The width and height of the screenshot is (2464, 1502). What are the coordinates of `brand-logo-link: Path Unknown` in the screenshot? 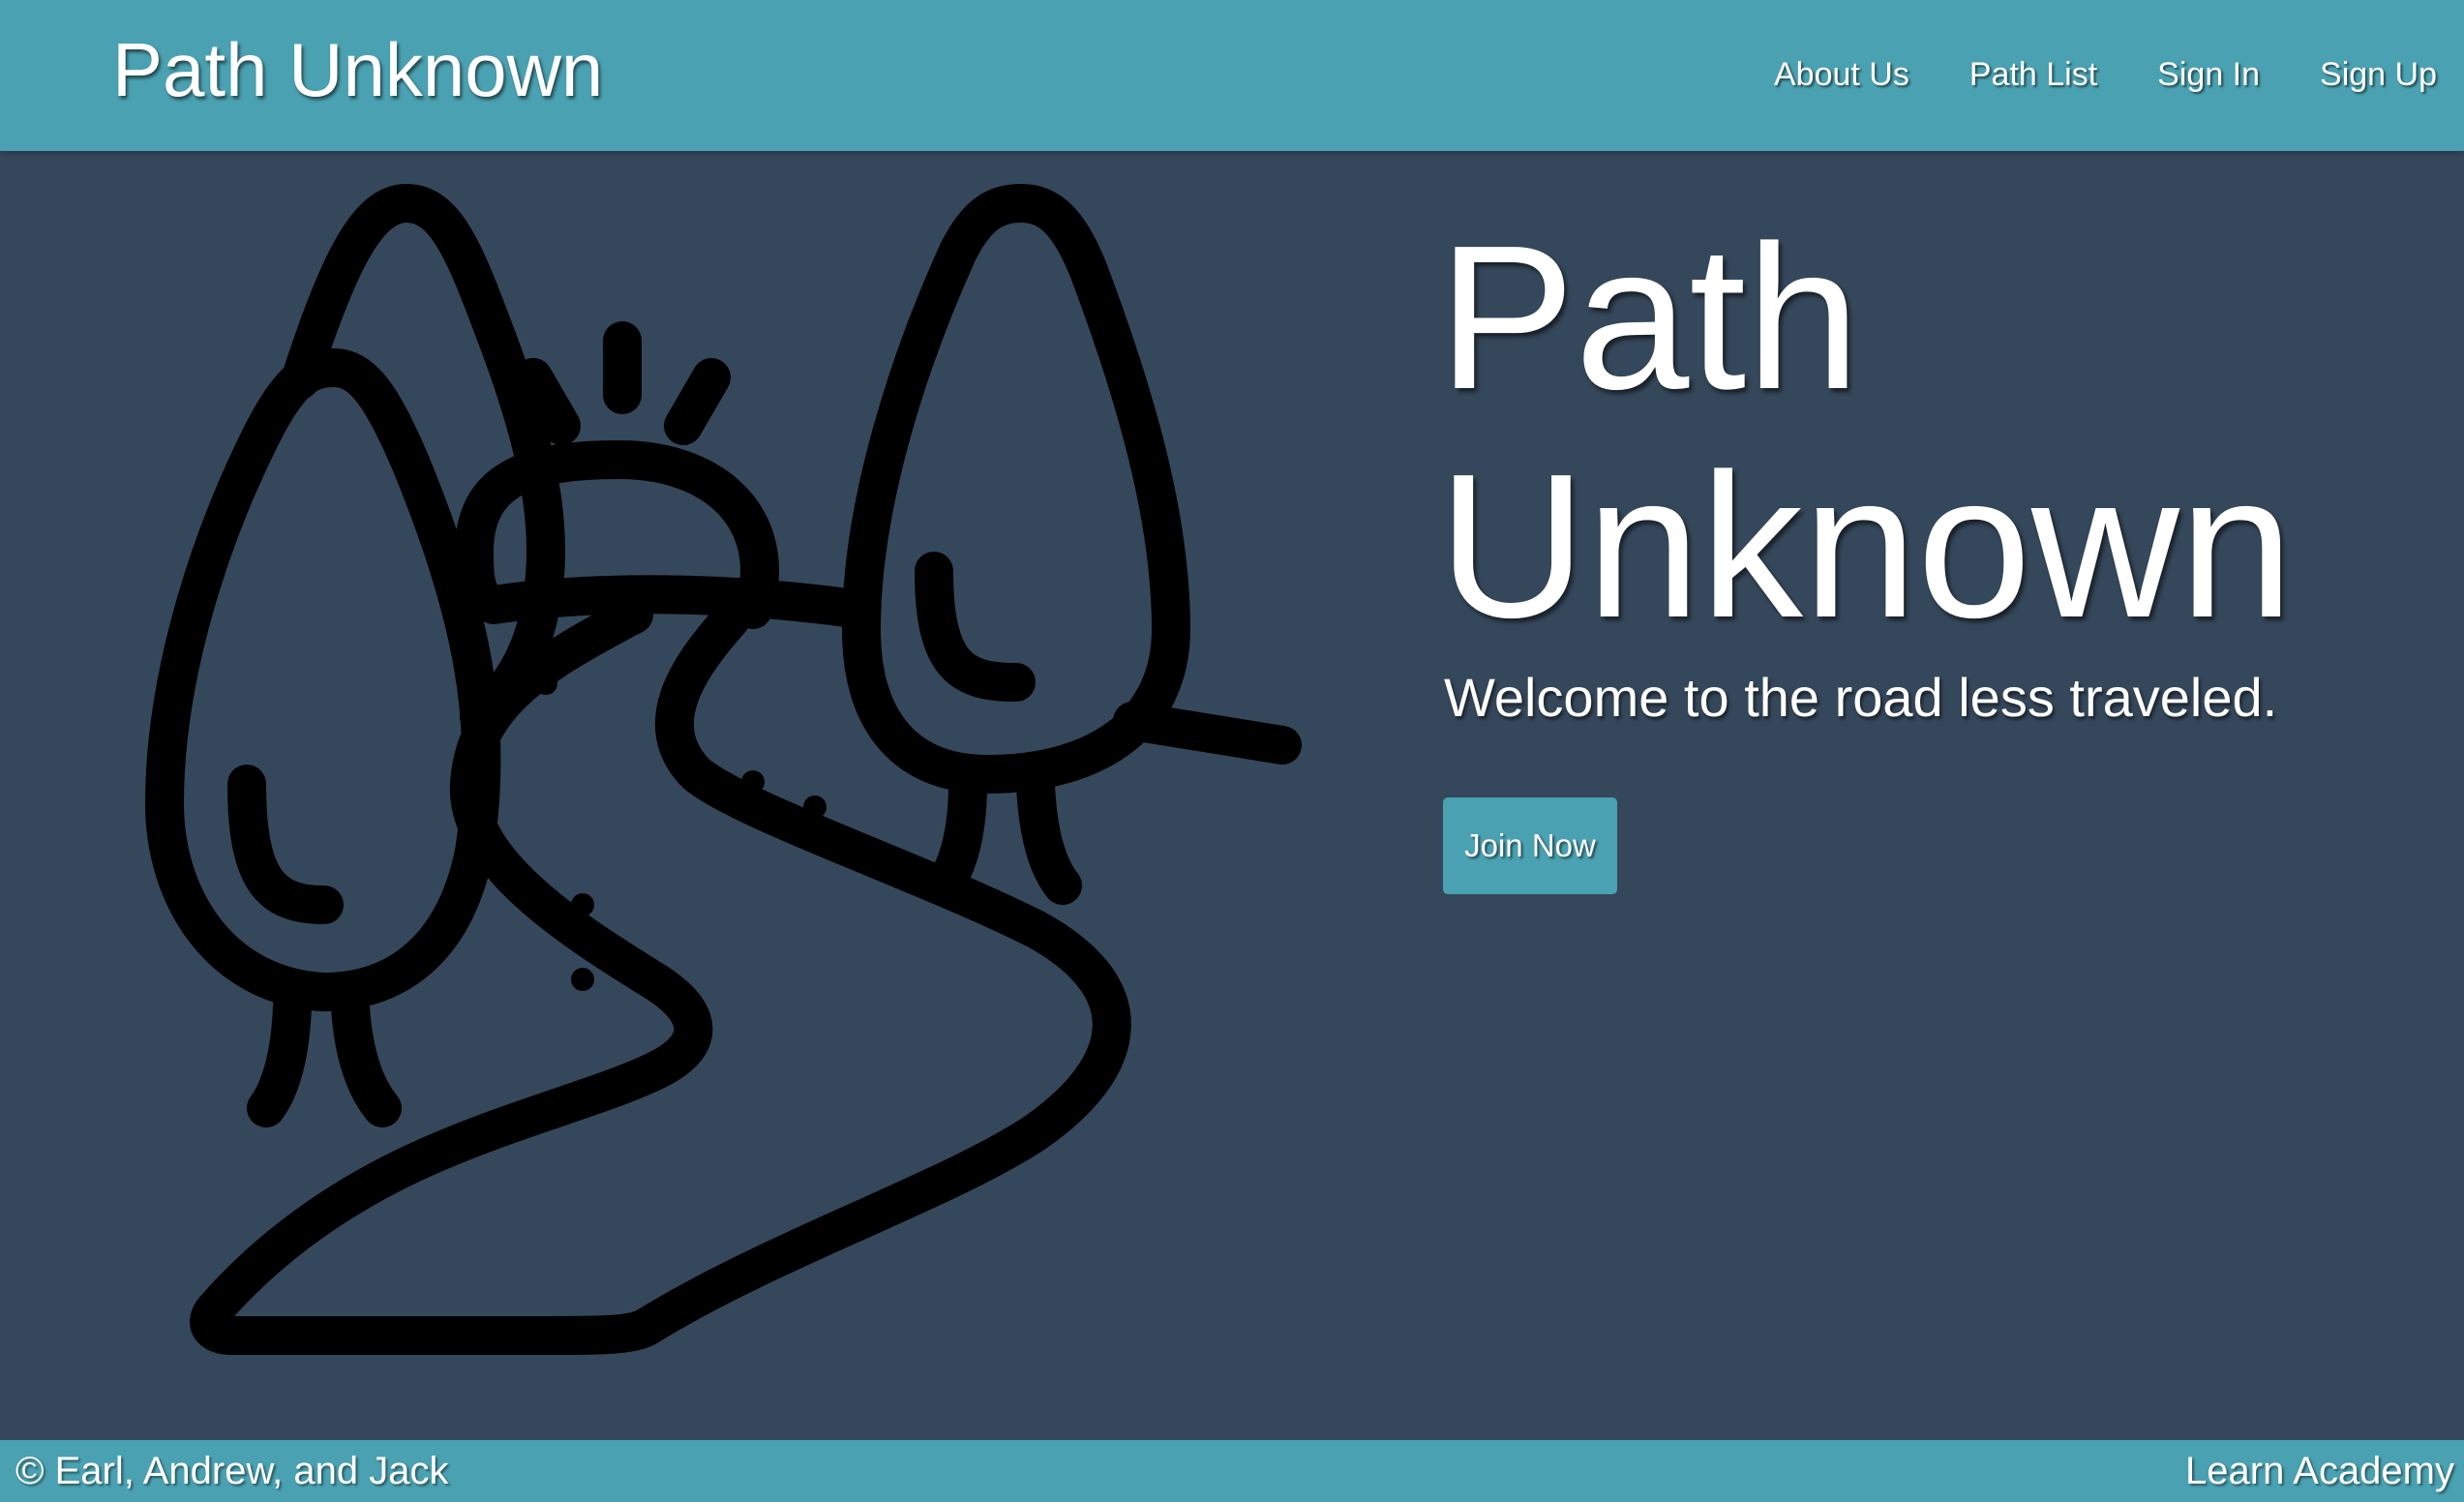 It's located at (357, 70).